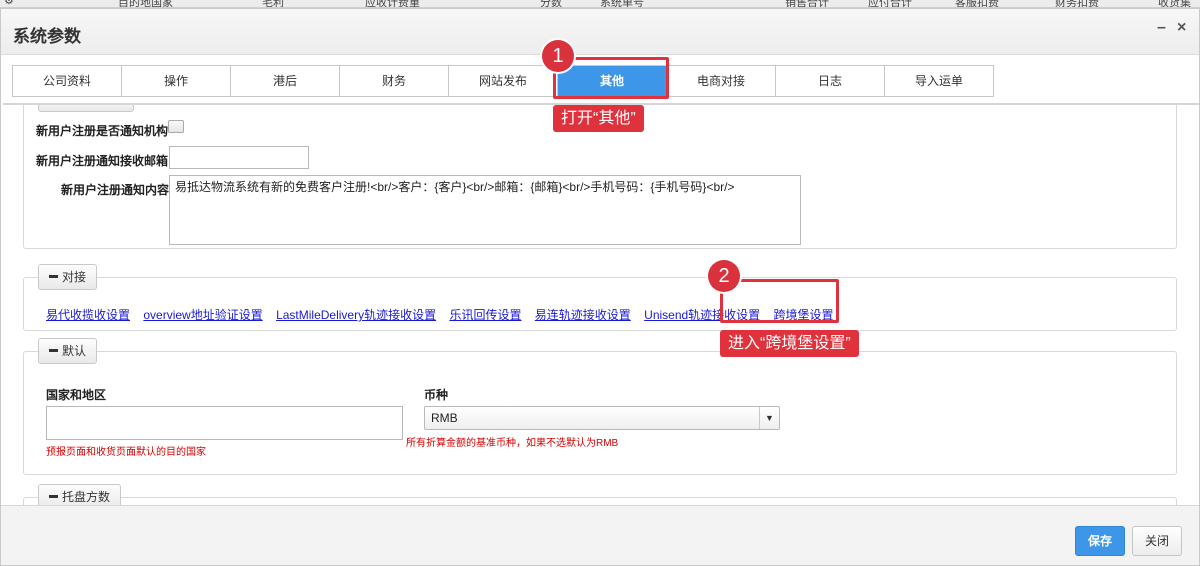 The image size is (1200, 566). What do you see at coordinates (102, 161) in the screenshot?
I see `notify-email-label: 新用户注册通知接收邮箱` at bounding box center [102, 161].